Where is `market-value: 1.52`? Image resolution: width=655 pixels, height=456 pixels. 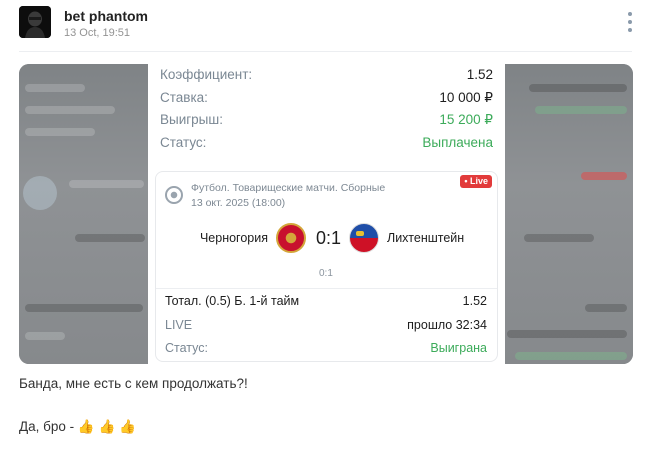
market-value: 1.52 is located at coordinates (474, 301).